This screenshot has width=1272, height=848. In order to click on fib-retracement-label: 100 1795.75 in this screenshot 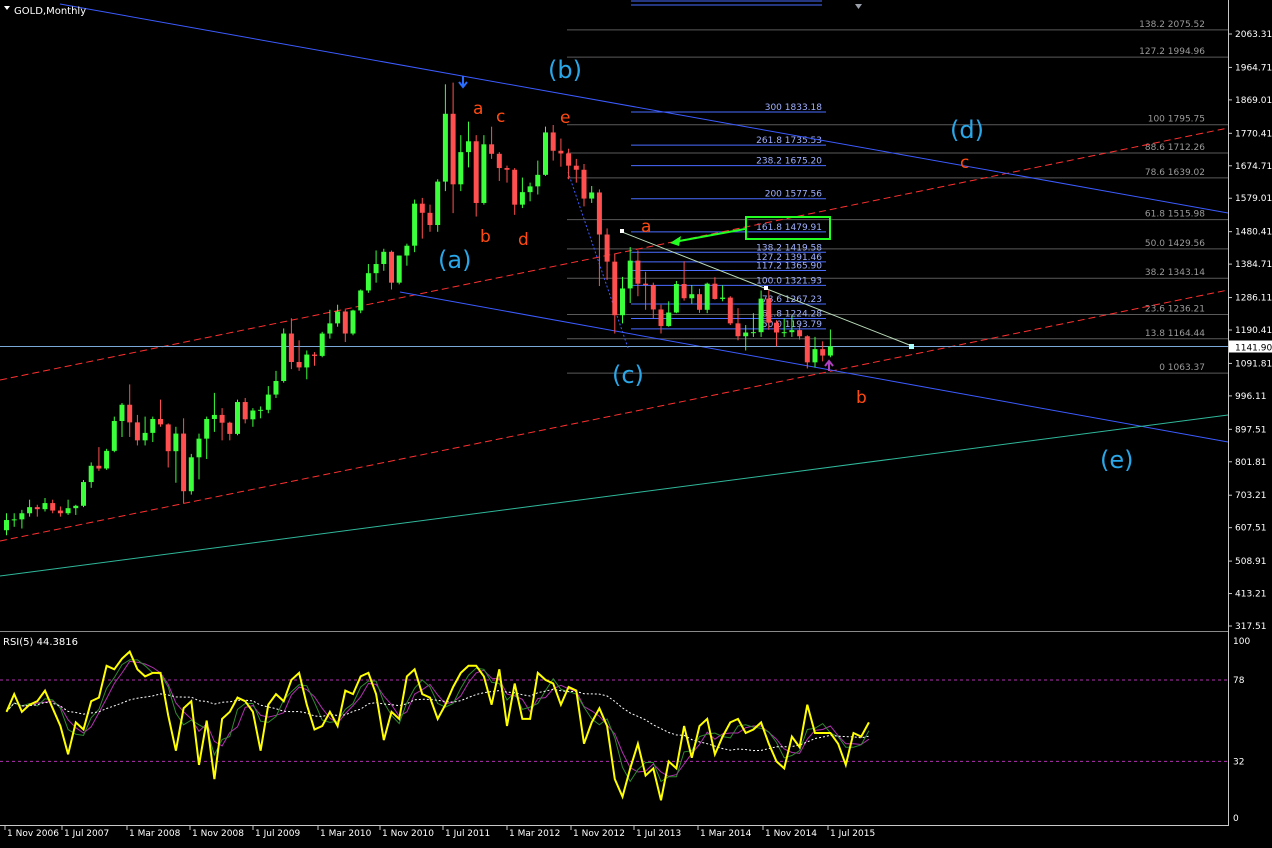, I will do `click(1176, 120)`.